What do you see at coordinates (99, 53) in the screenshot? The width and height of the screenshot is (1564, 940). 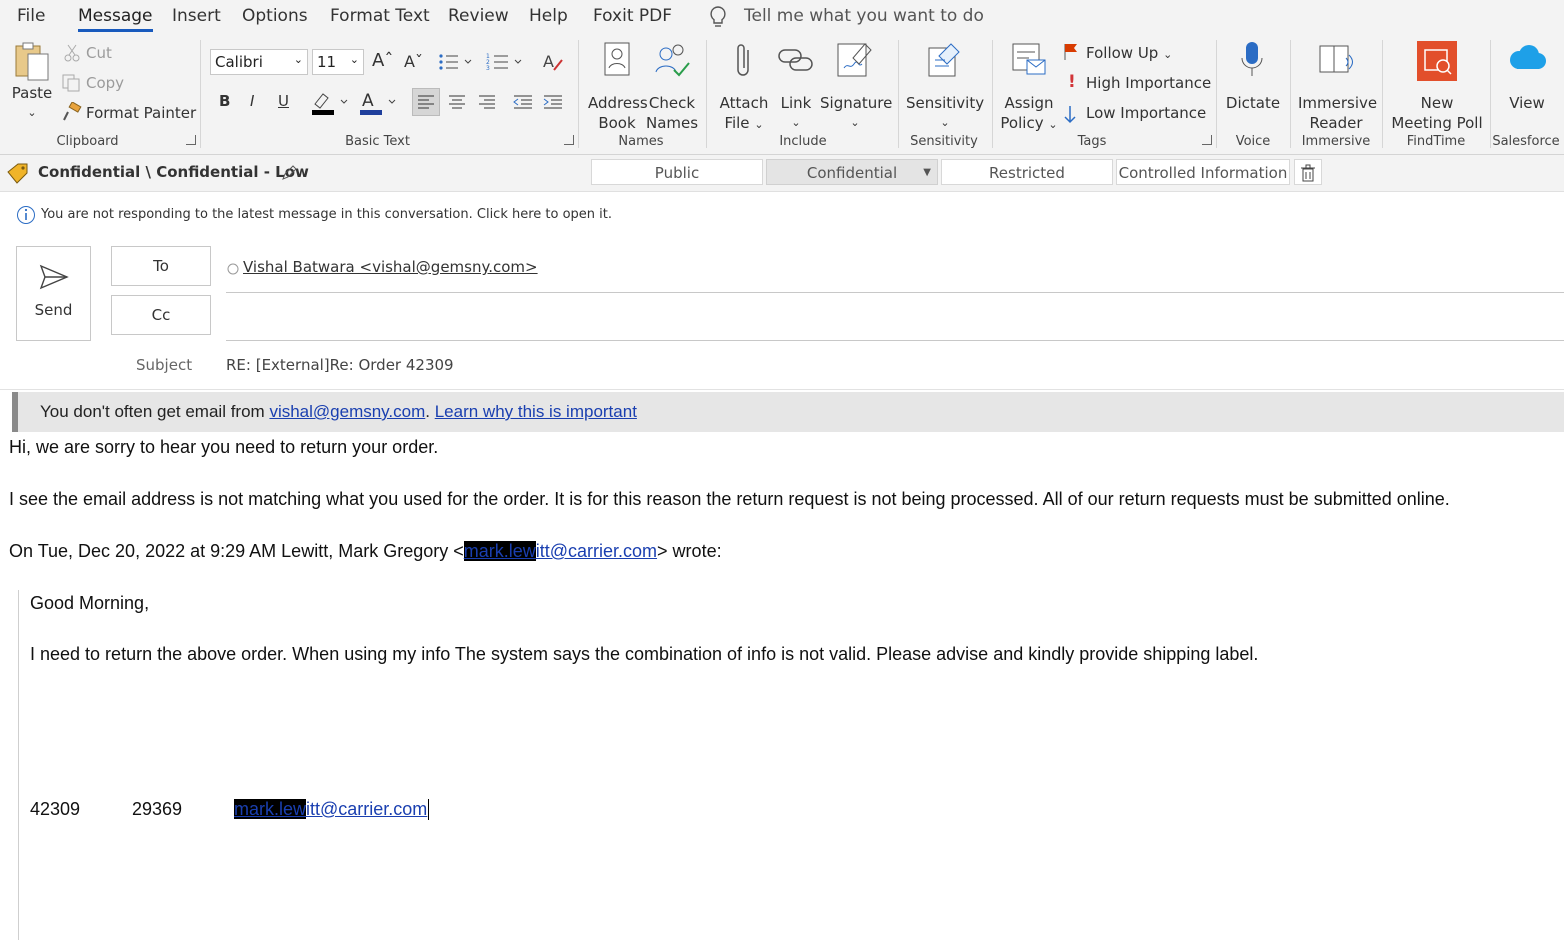 I see `cut-button: Cut` at bounding box center [99, 53].